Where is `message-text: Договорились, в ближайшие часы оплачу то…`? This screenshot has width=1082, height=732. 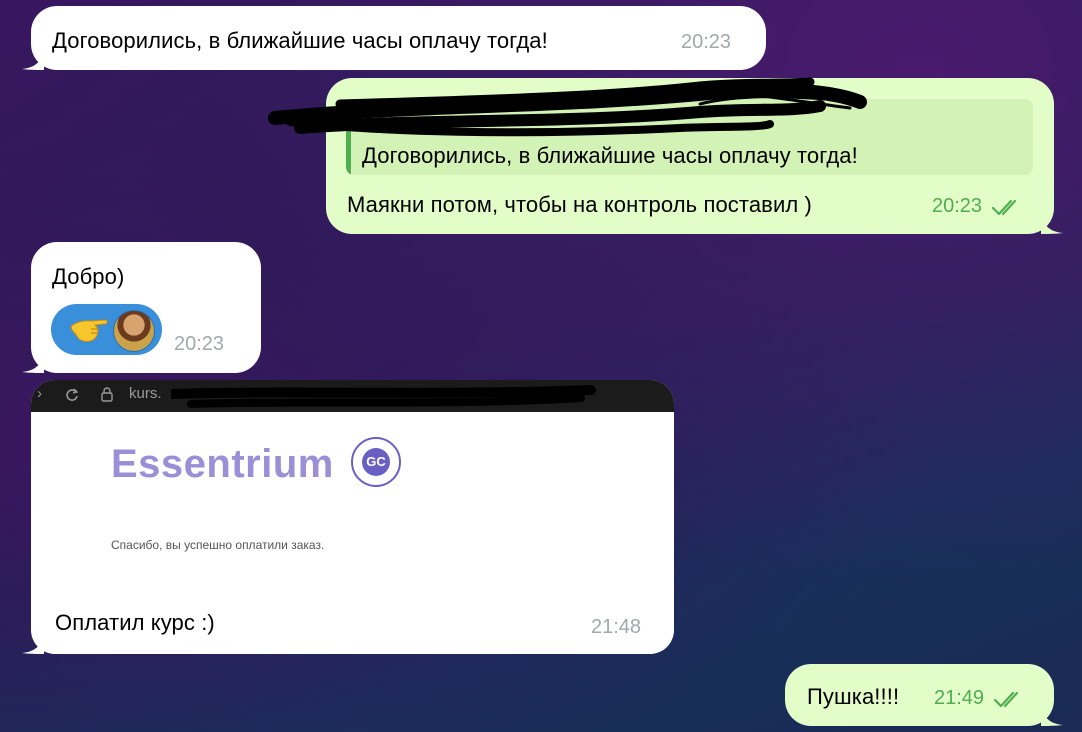 message-text: Договорились, в ближайшие часы оплачу то… is located at coordinates (300, 40).